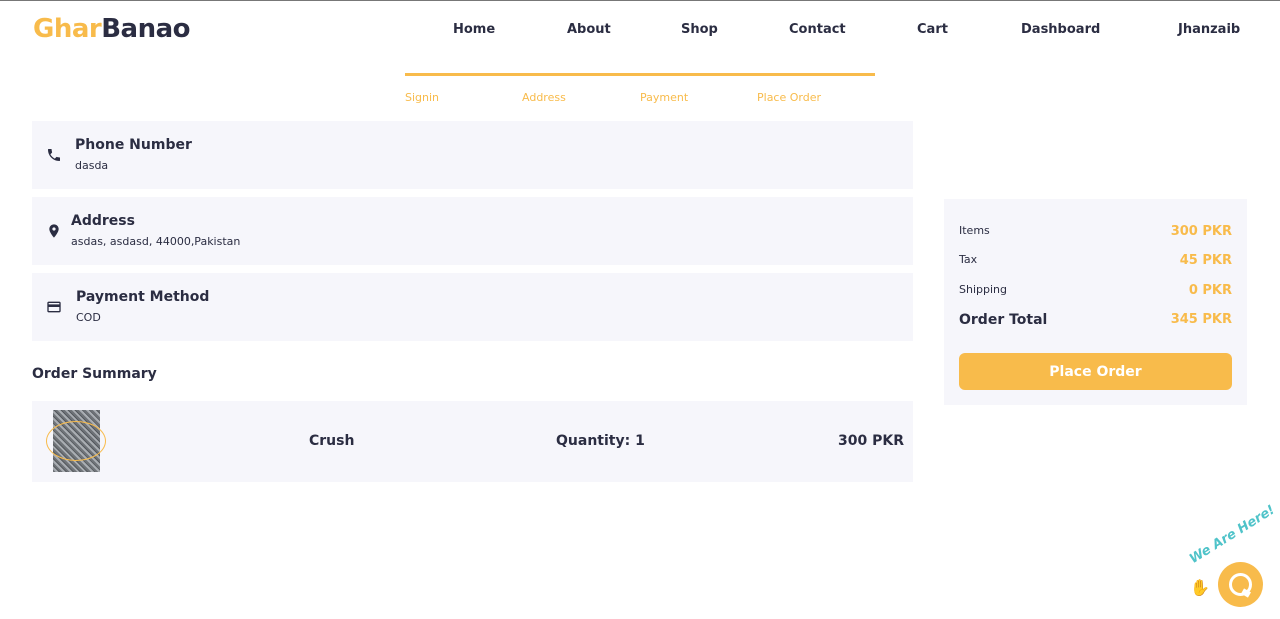 The height and width of the screenshot is (619, 1280). What do you see at coordinates (983, 289) in the screenshot?
I see `shipping-label: Shipping` at bounding box center [983, 289].